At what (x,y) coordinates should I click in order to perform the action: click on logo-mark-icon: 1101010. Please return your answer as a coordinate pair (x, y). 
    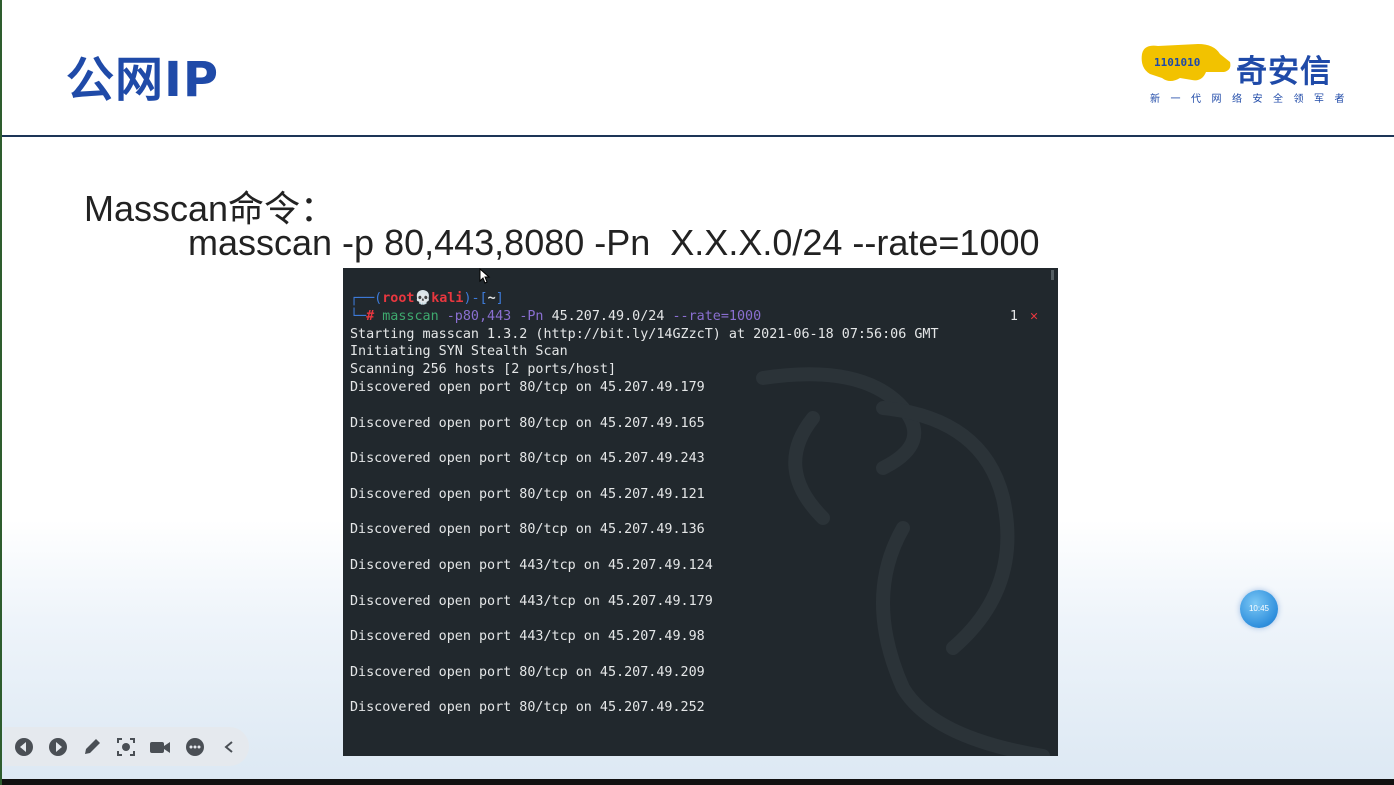
    Looking at the image, I should click on (1186, 62).